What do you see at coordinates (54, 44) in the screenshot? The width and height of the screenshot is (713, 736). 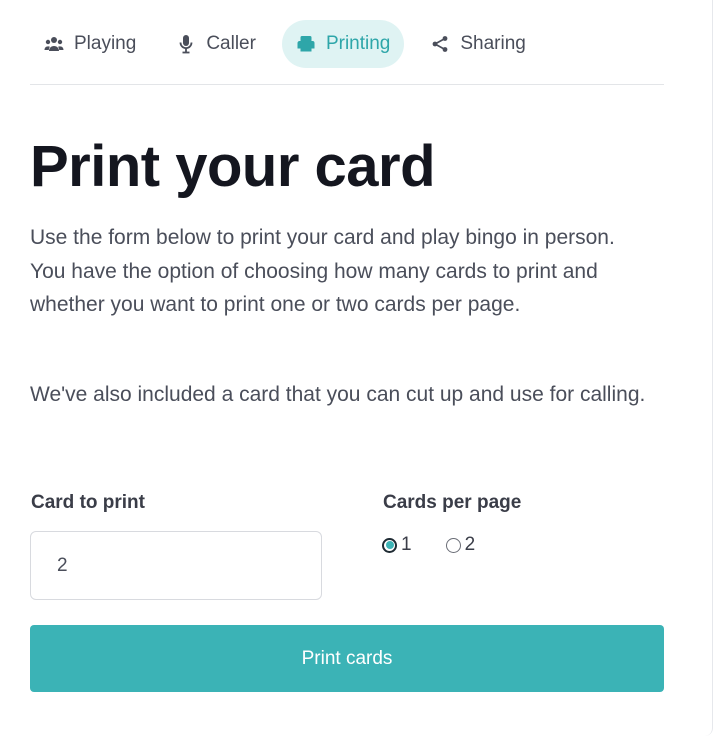 I see `people-icon` at bounding box center [54, 44].